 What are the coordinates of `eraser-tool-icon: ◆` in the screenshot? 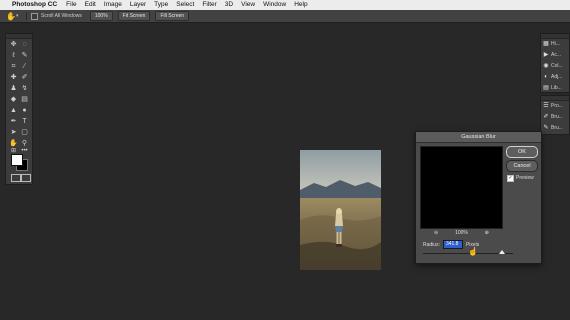 It's located at (13, 99).